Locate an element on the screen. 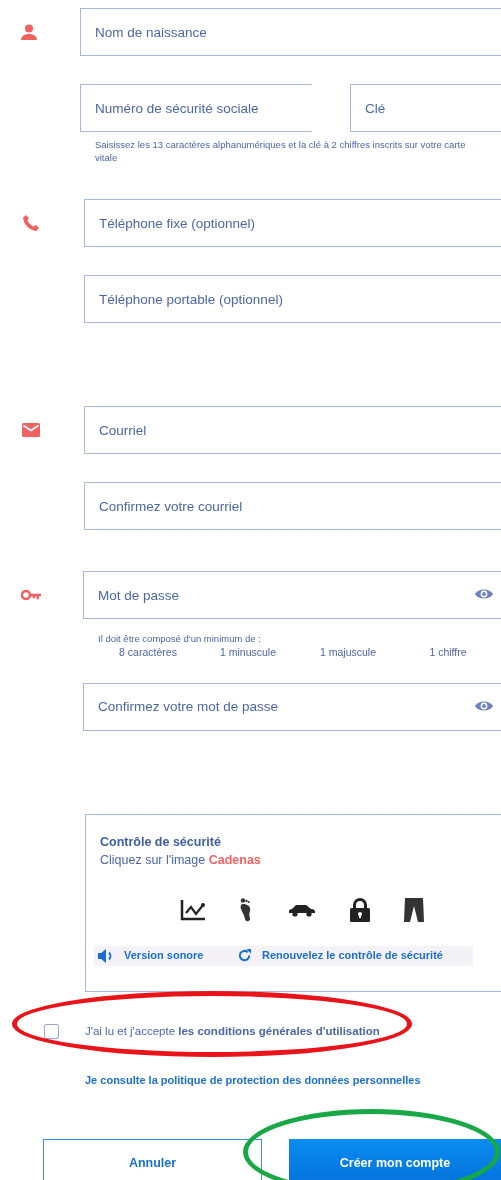 This screenshot has height=1180, width=501. rule-text: 1 chiffre is located at coordinates (448, 652).